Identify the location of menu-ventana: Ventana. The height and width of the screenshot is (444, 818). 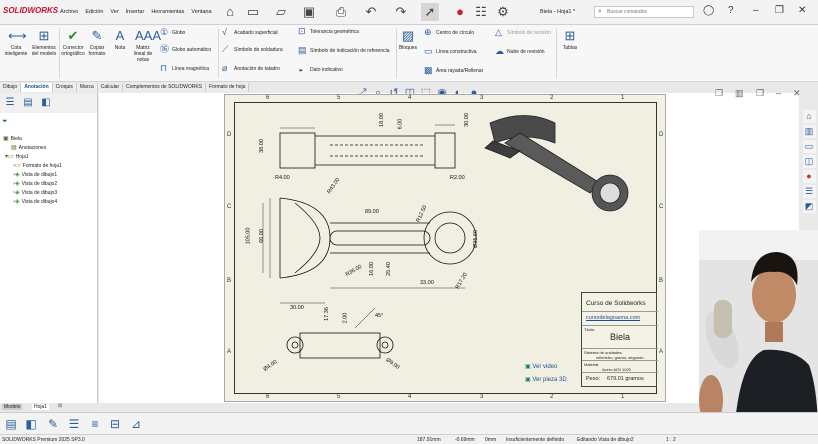
(201, 12).